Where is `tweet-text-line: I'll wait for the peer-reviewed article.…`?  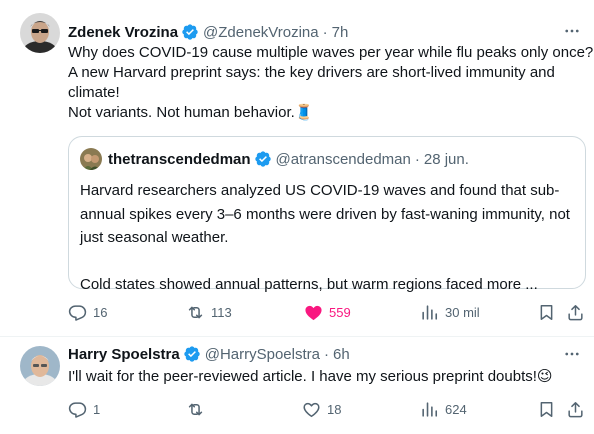 tweet-text-line: I'll wait for the peer-reviewed article.… is located at coordinates (310, 376).